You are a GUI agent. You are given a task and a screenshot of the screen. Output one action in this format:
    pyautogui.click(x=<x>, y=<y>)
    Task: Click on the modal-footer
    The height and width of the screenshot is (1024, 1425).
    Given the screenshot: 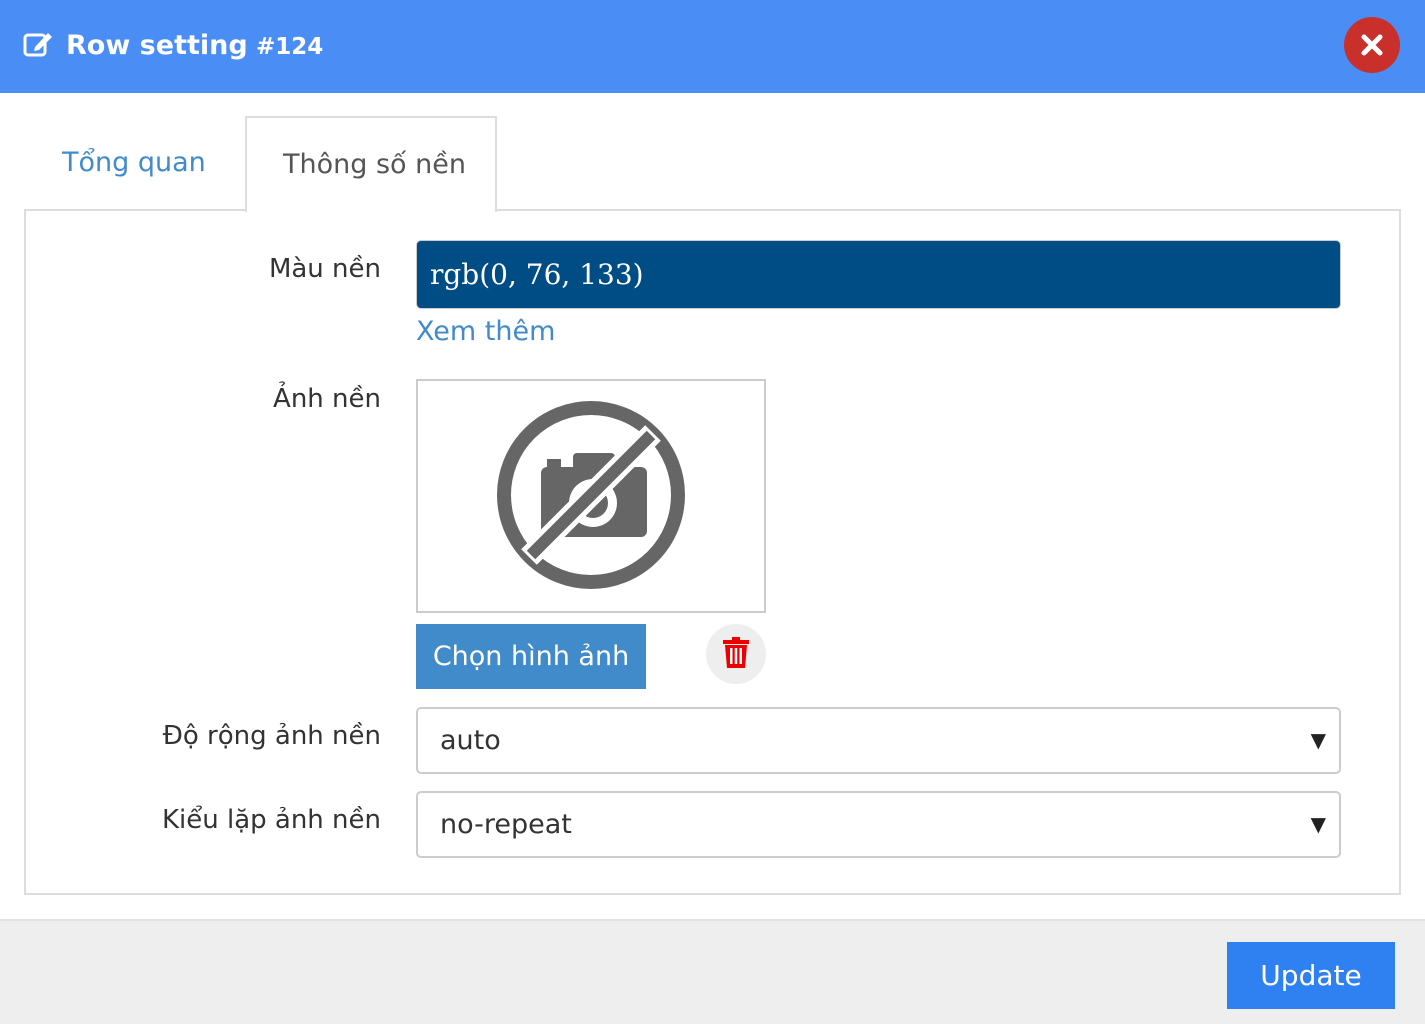 What is the action you would take?
    pyautogui.click(x=712, y=971)
    